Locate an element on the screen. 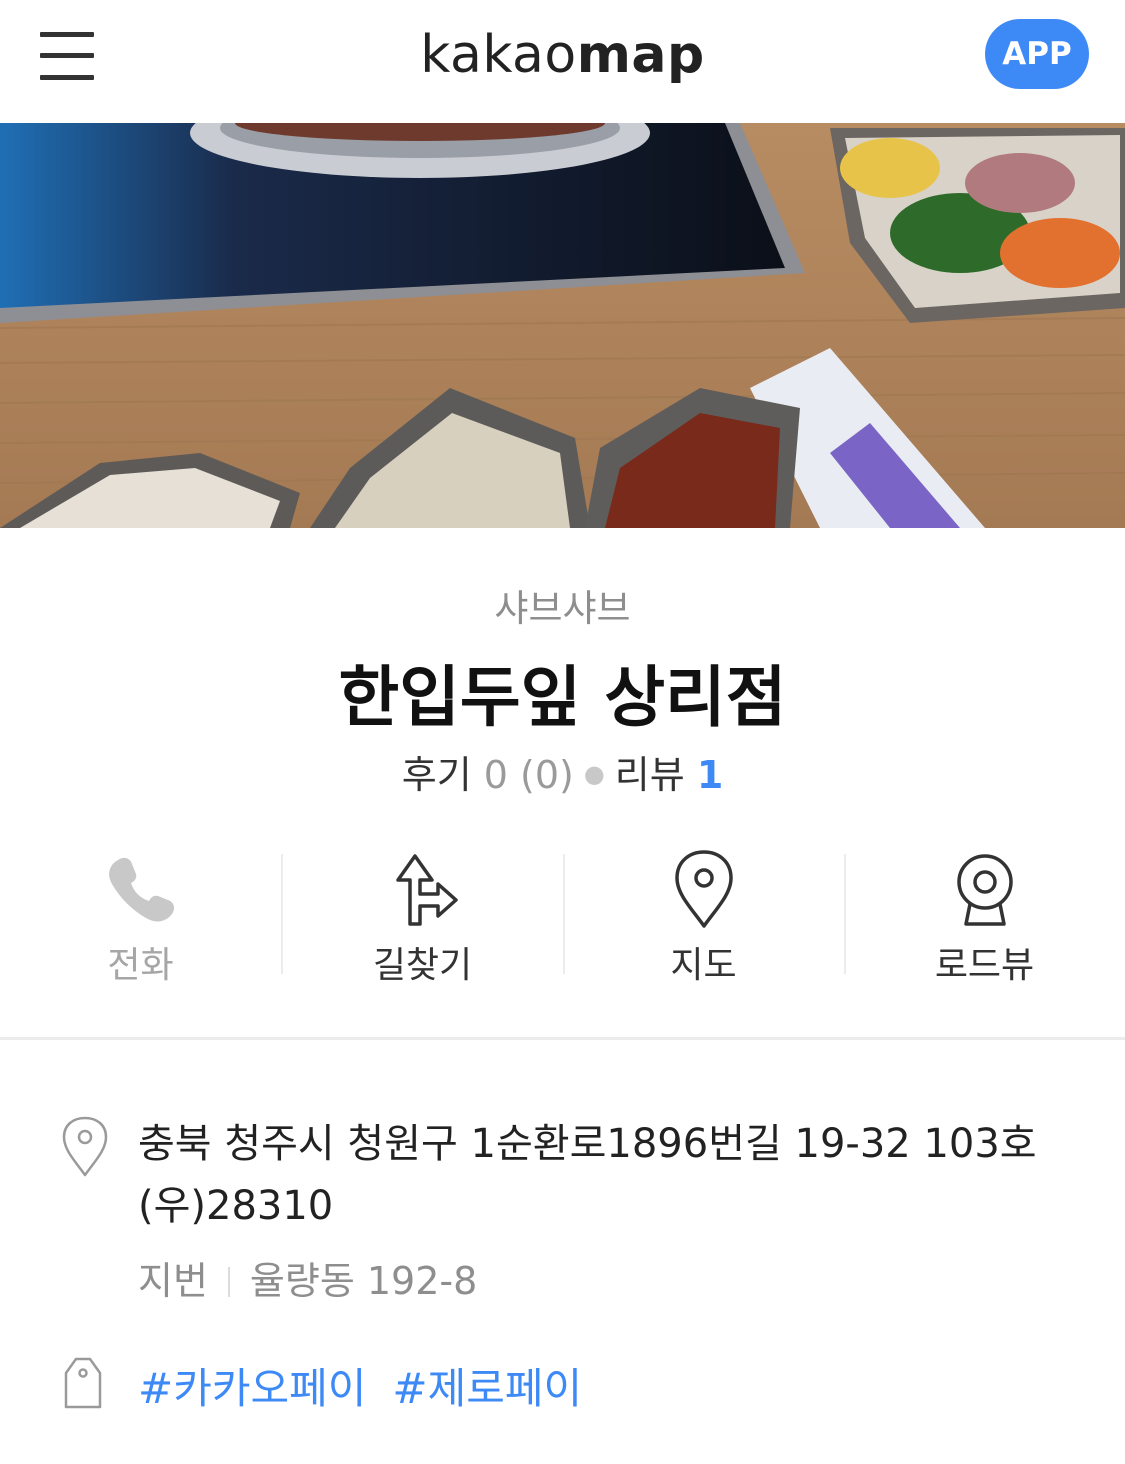 This screenshot has height=1464, width=1125. section-divider is located at coordinates (562, 1038).